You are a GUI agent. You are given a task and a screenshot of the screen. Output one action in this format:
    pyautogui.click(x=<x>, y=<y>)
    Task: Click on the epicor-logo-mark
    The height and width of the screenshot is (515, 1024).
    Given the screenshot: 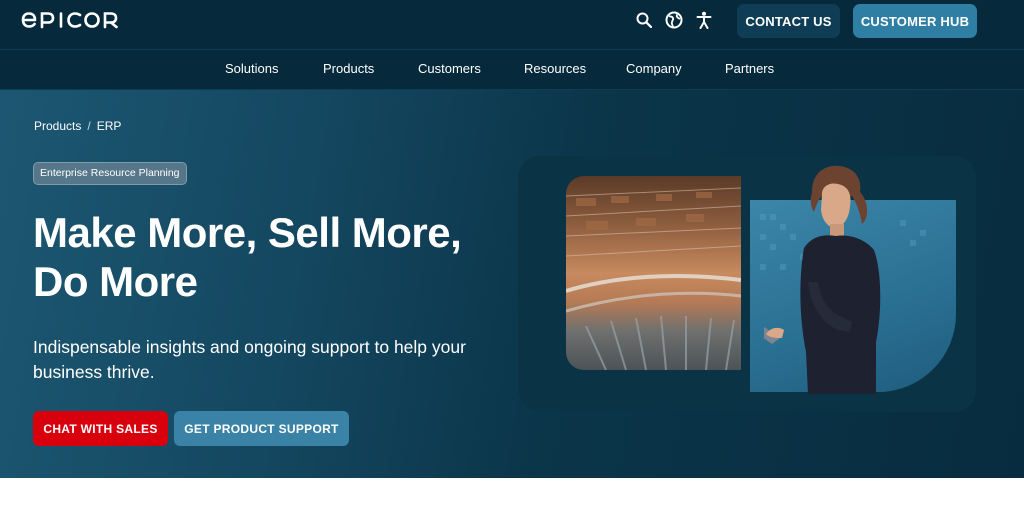 What is the action you would take?
    pyautogui.click(x=69, y=20)
    